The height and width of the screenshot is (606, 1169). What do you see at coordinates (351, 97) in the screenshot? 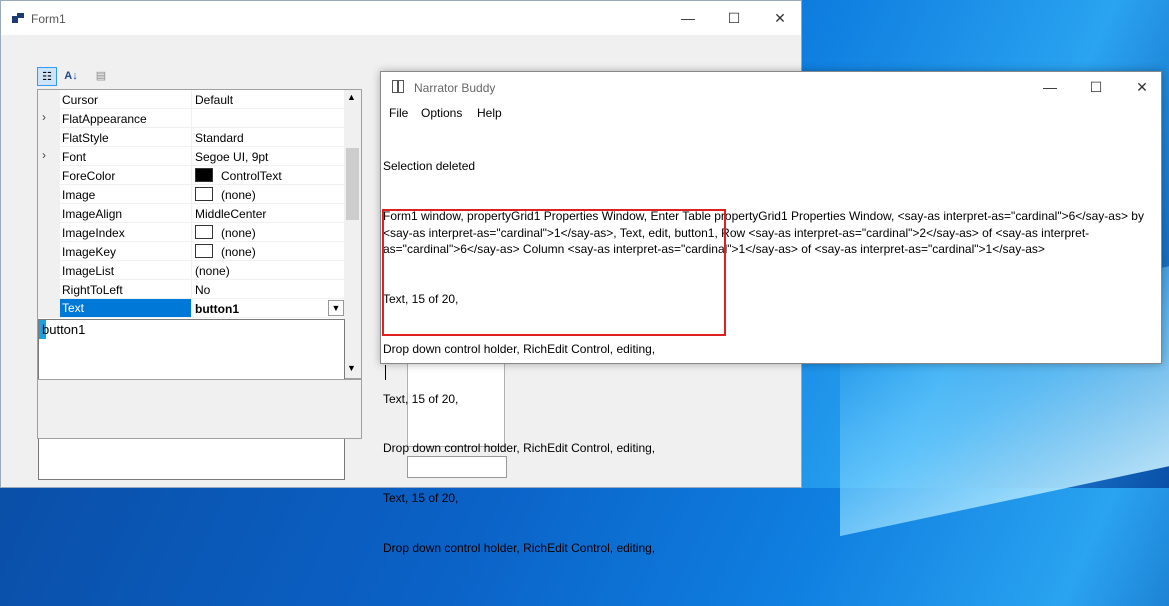
I see `scroll-up-icon: ▲` at bounding box center [351, 97].